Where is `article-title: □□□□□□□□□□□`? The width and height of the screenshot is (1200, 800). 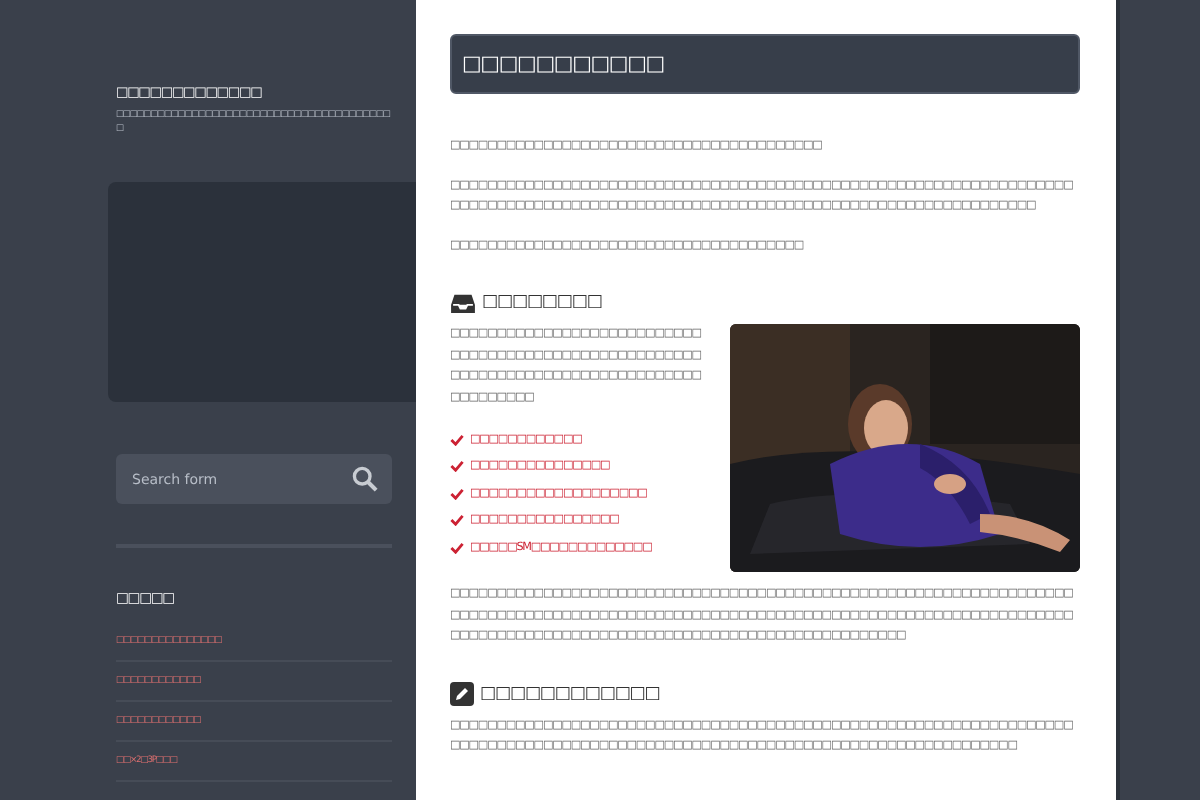 article-title: □□□□□□□□□□□ is located at coordinates (765, 64).